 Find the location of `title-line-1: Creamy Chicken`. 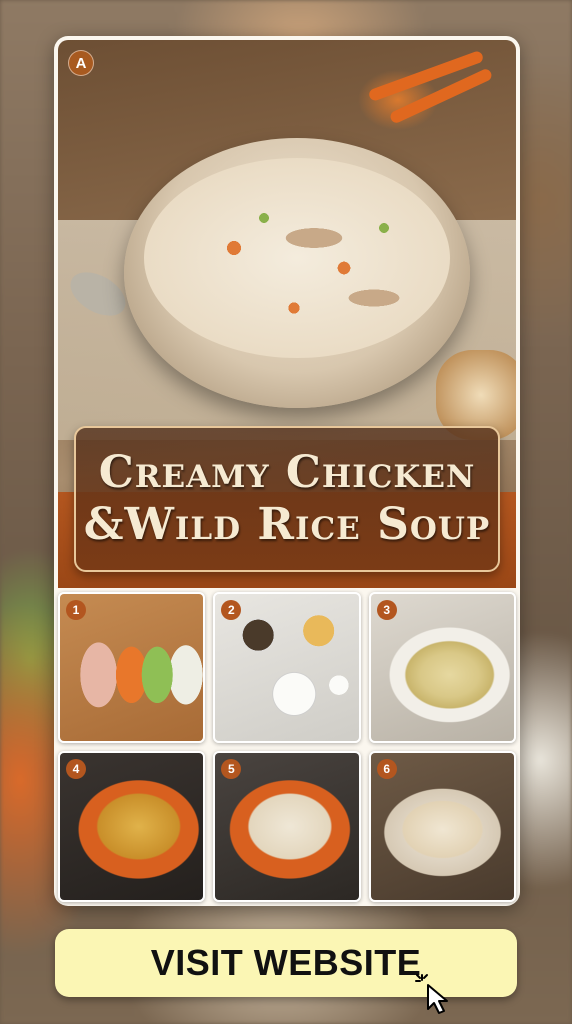

title-line-1: Creamy Chicken is located at coordinates (287, 472).